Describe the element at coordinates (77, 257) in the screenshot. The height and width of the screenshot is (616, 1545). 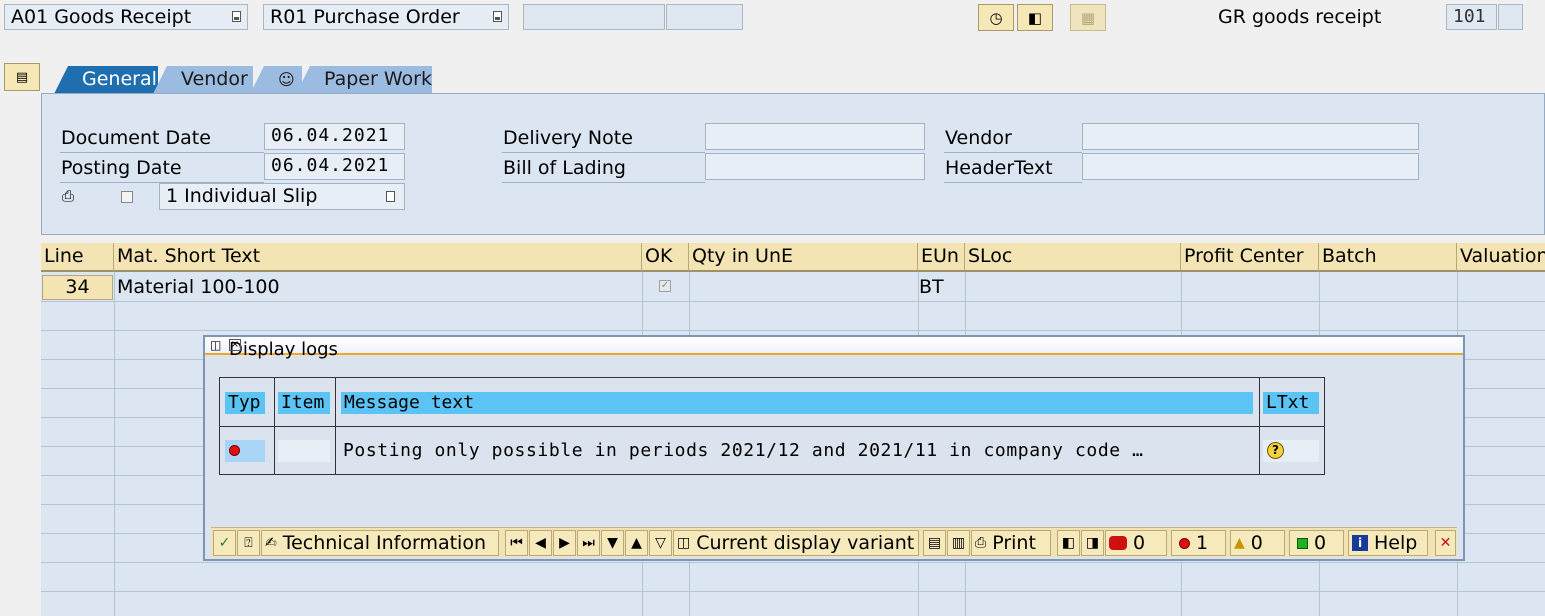
I see `column-header-line: Line` at that location.